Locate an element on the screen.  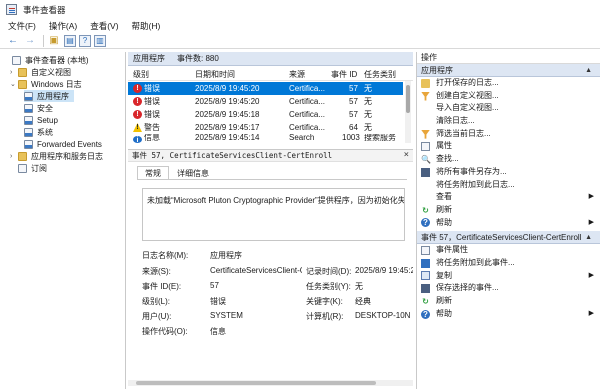
help-icon: ? is located at coordinates (85, 40).